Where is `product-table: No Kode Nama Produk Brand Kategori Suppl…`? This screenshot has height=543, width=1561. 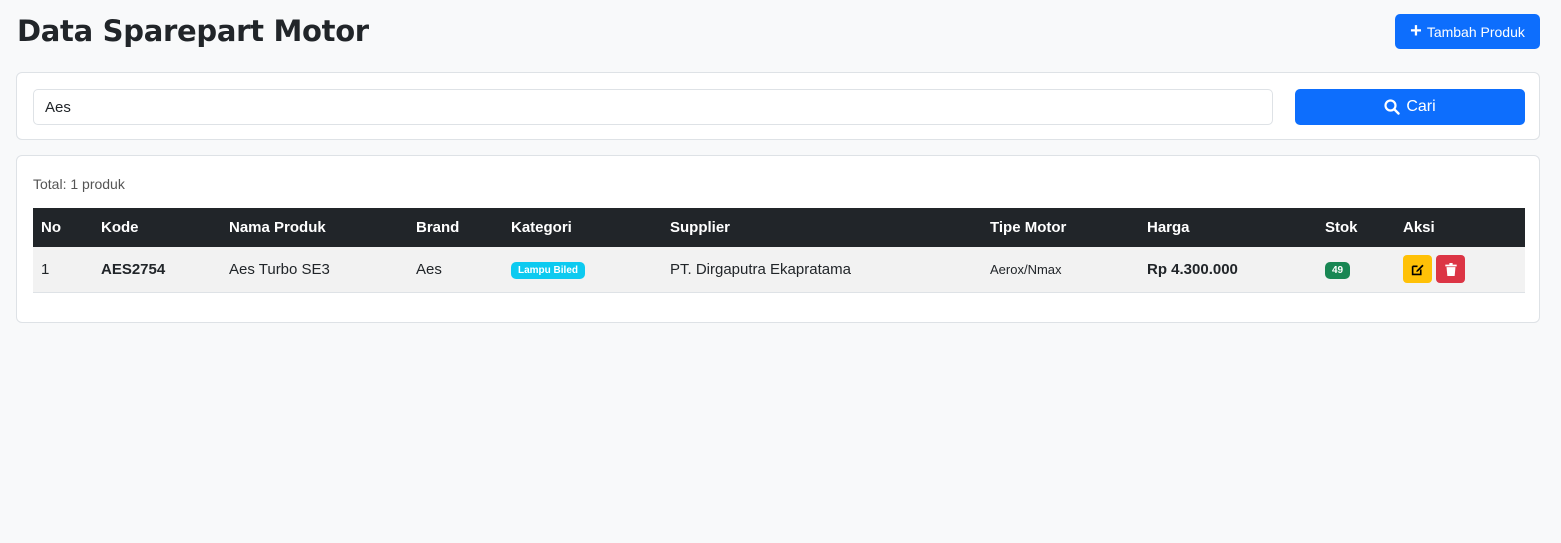
product-table: No Kode Nama Produk Brand Kategori Suppl… is located at coordinates (779, 250).